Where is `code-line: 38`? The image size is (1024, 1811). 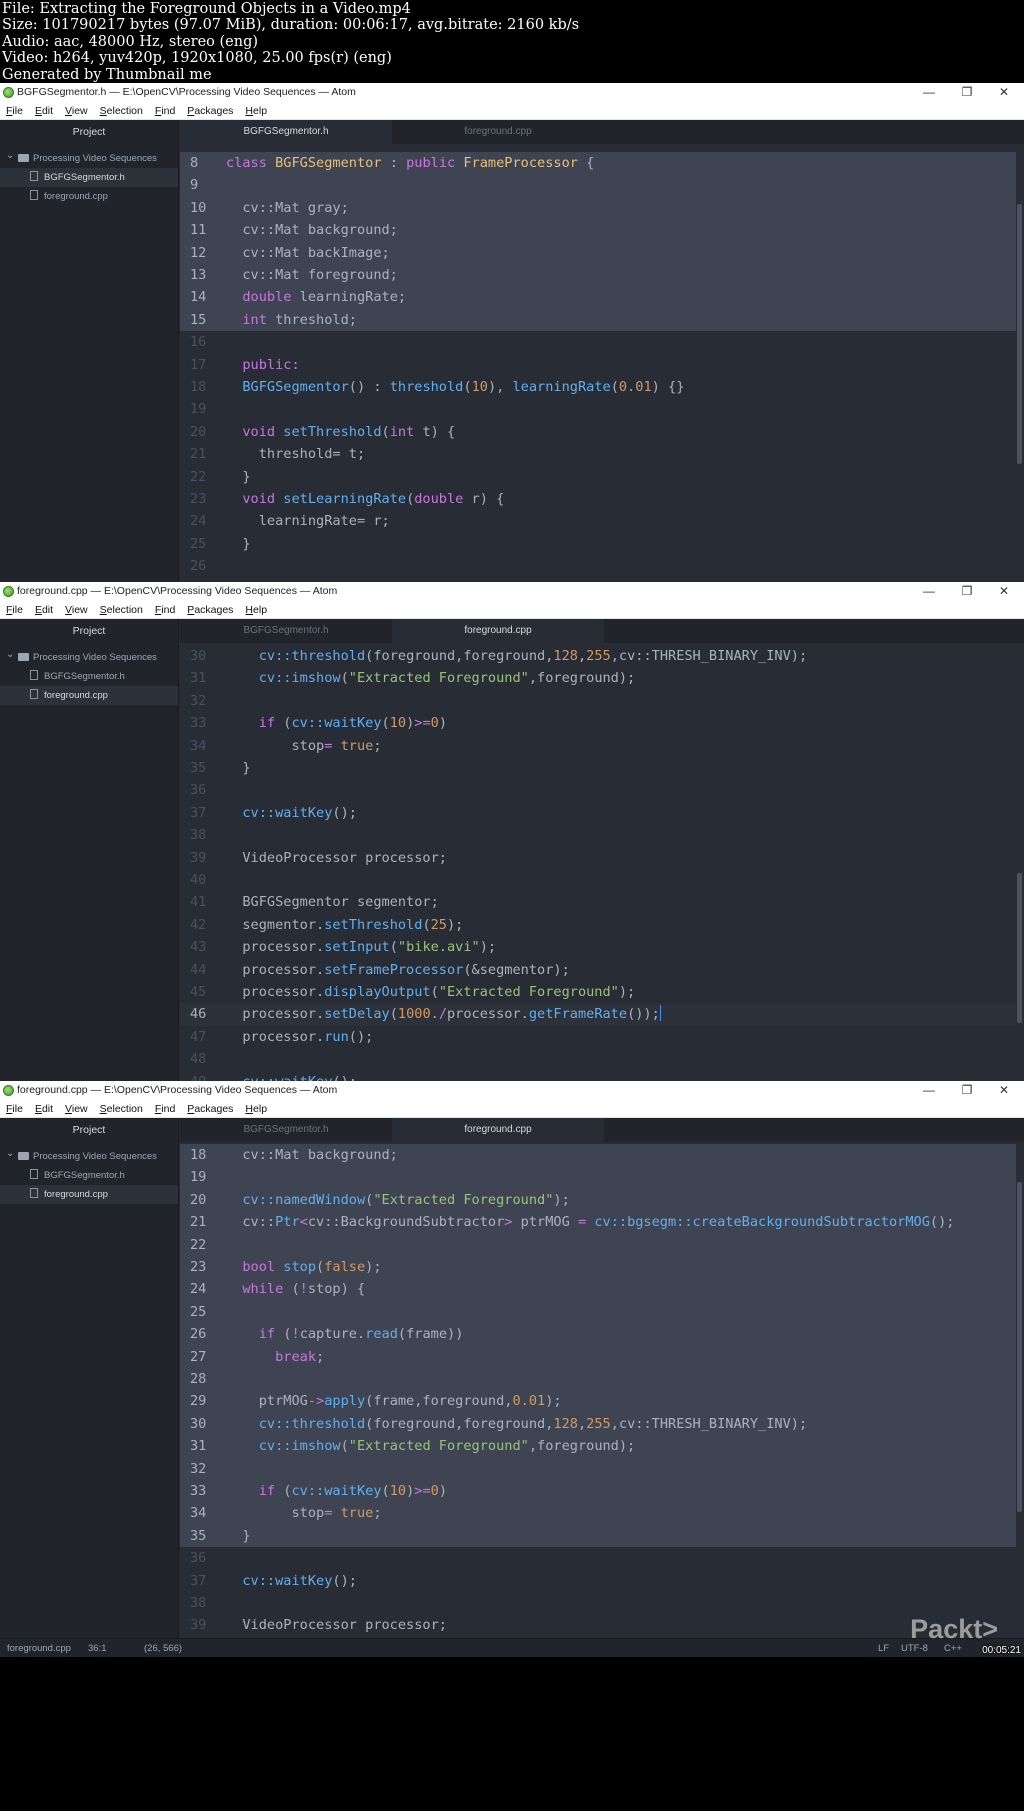
code-line: 38 is located at coordinates (598, 835).